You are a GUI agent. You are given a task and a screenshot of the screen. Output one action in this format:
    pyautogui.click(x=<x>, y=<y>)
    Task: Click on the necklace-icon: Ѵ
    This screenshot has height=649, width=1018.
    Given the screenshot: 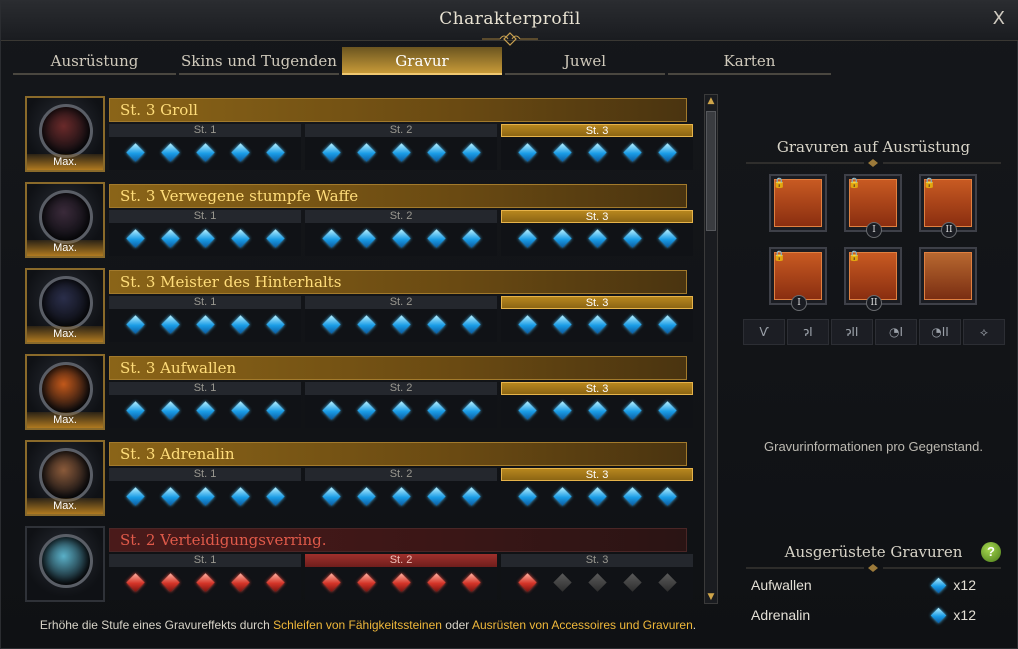 What is the action you would take?
    pyautogui.click(x=764, y=332)
    